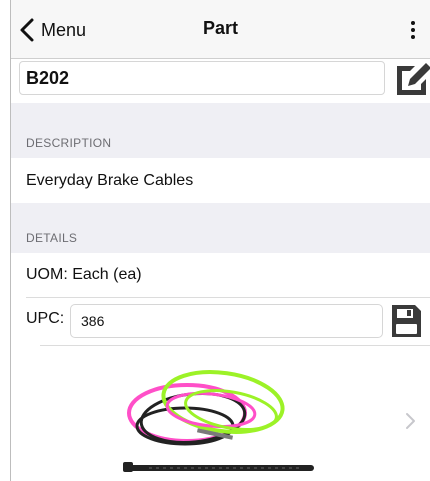 This screenshot has width=430, height=481. What do you see at coordinates (220, 275) in the screenshot?
I see `uom-text: UOM: Each (ea)` at bounding box center [220, 275].